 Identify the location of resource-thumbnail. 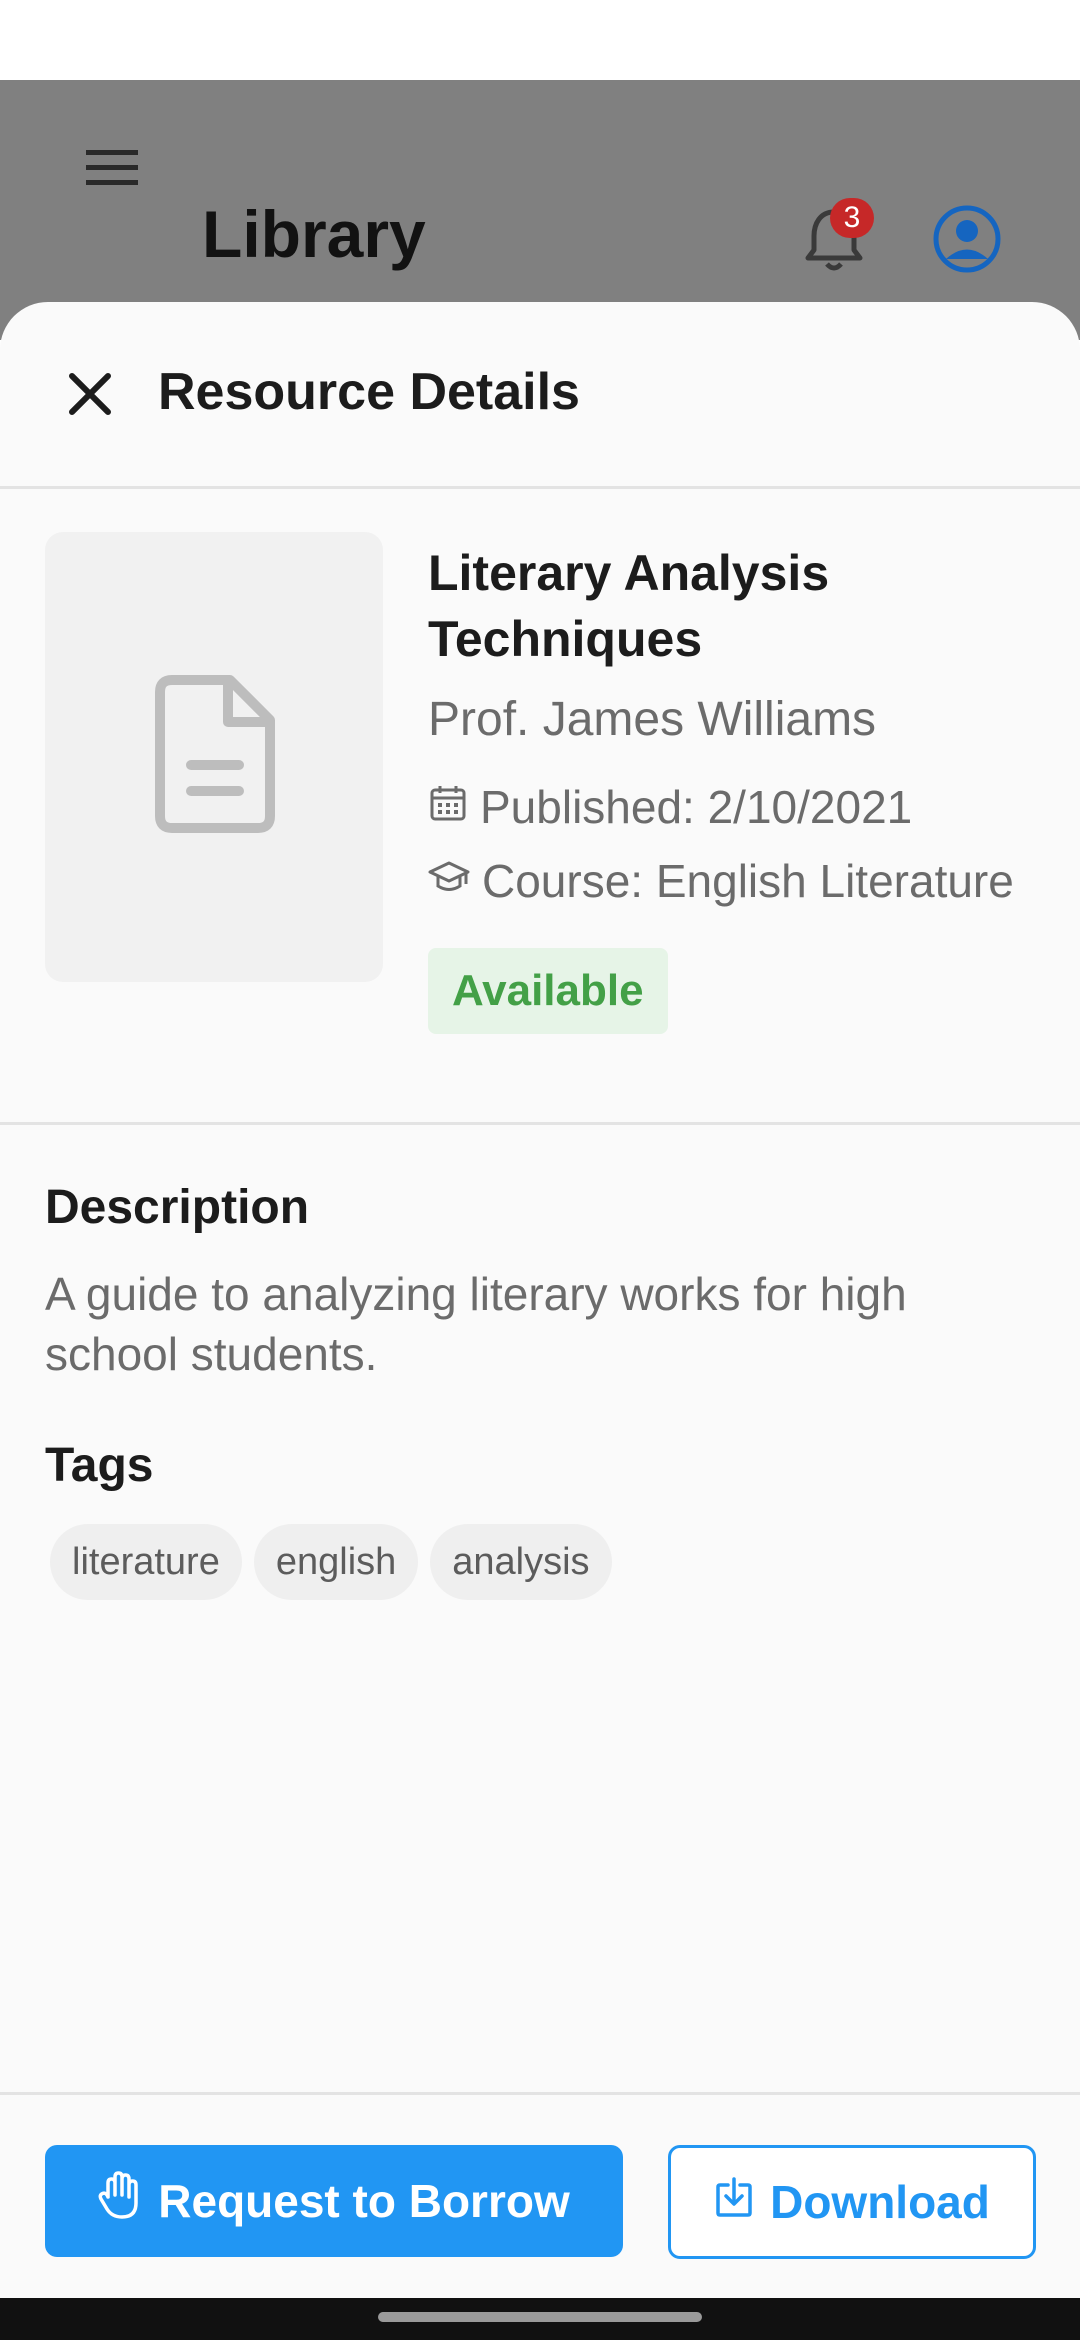
(214, 757).